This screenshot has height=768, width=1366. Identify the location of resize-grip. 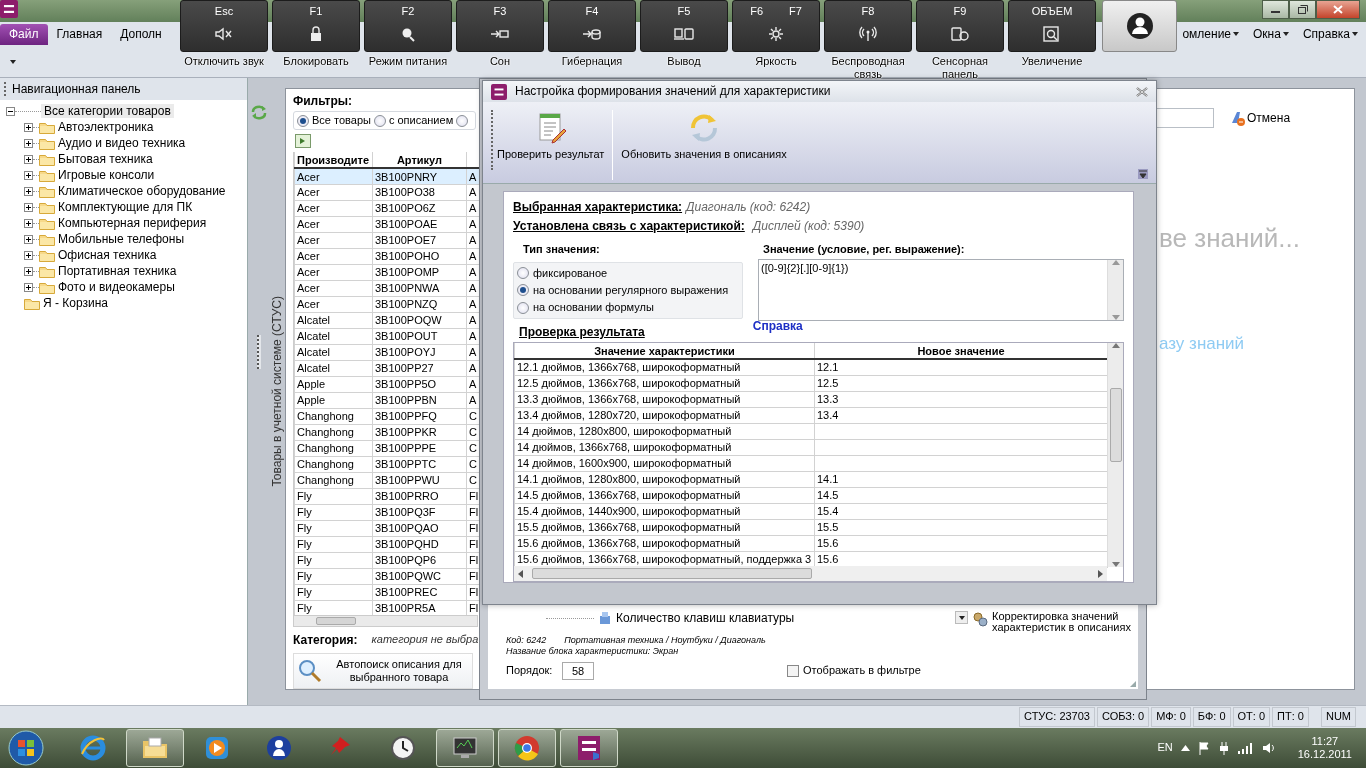
(1133, 684).